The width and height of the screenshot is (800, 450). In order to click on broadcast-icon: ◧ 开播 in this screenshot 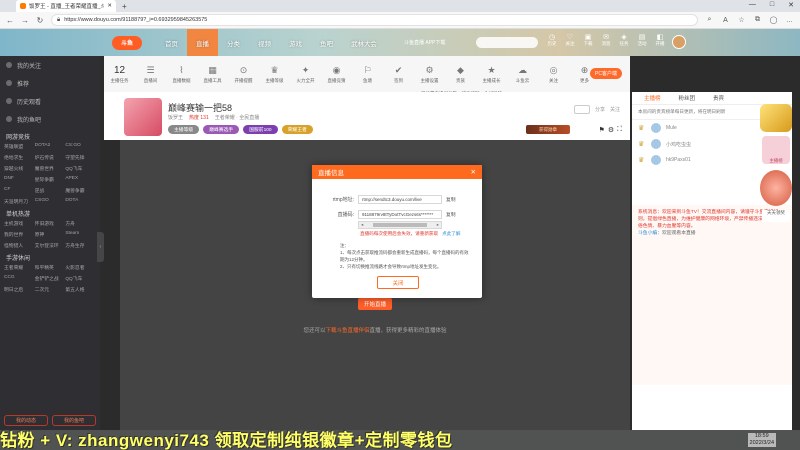, I will do `click(660, 40)`.